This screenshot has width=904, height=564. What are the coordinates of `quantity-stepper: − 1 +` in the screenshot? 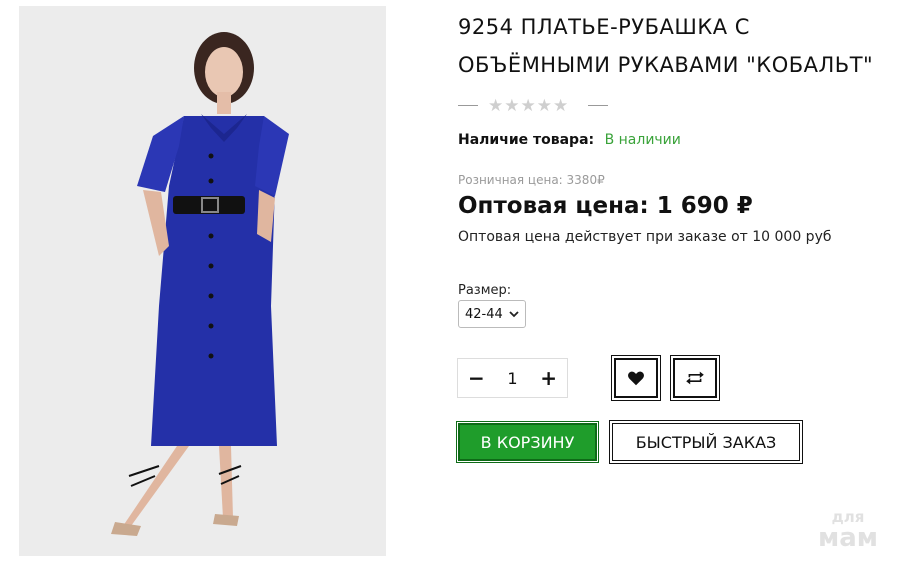 It's located at (512, 378).